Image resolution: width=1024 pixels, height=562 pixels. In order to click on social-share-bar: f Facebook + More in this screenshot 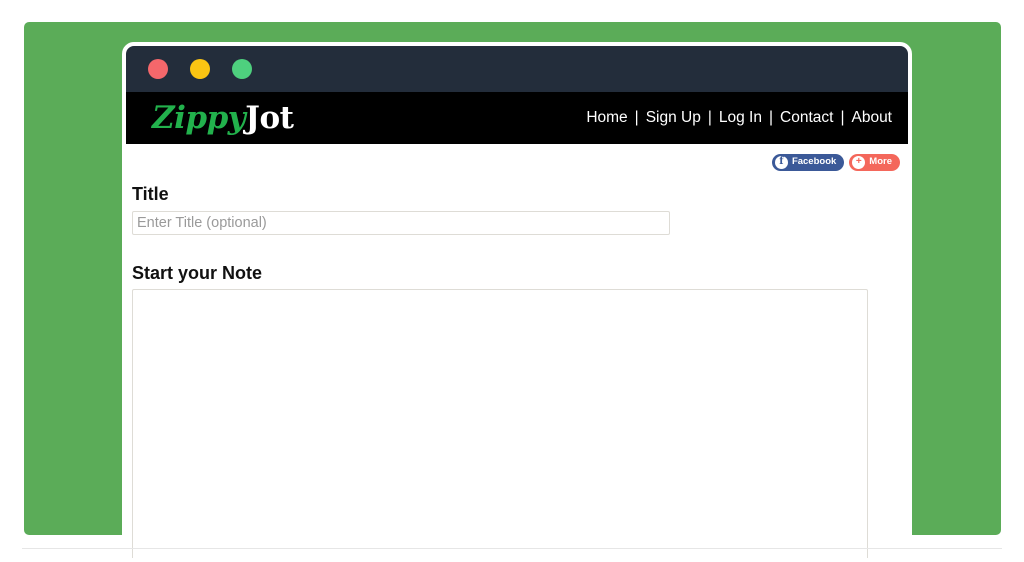, I will do `click(517, 160)`.